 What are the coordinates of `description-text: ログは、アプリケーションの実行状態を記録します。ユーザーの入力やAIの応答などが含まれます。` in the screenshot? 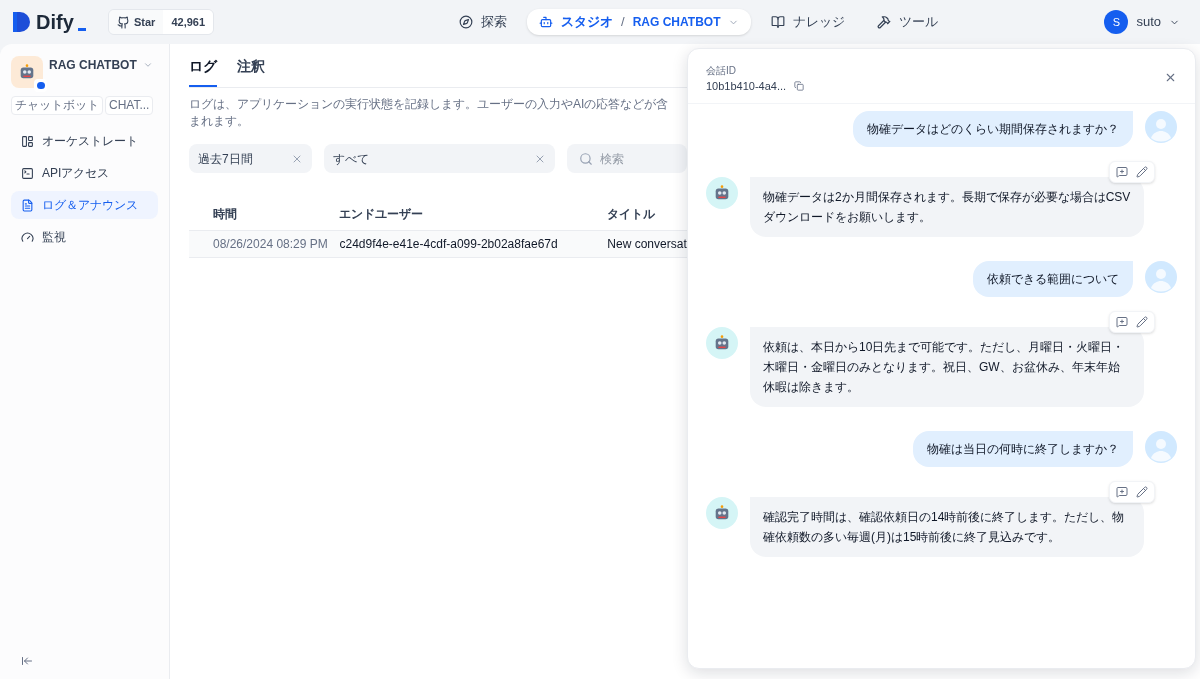 It's located at (429, 113).